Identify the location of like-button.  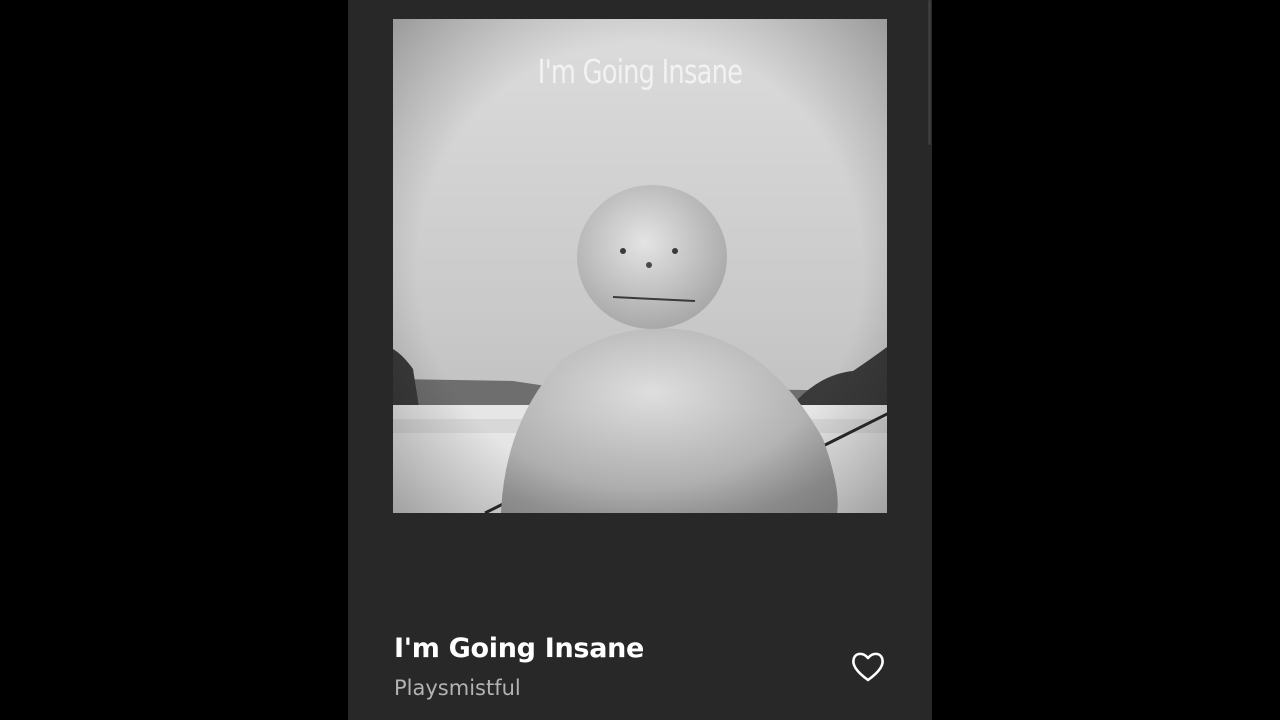
(868, 667).